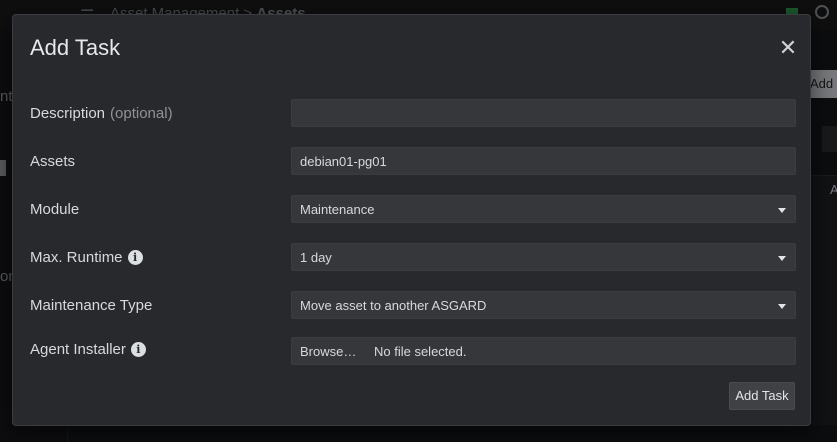  I want to click on description-label: Description (optional), so click(101, 113).